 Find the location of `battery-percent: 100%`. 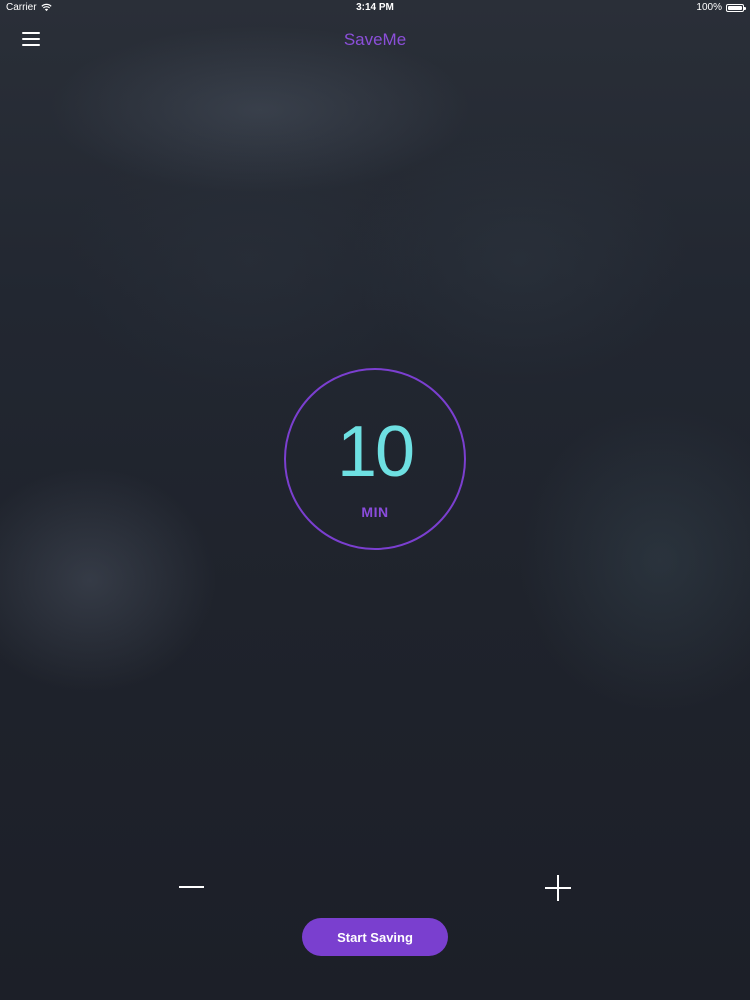

battery-percent: 100% is located at coordinates (709, 7).